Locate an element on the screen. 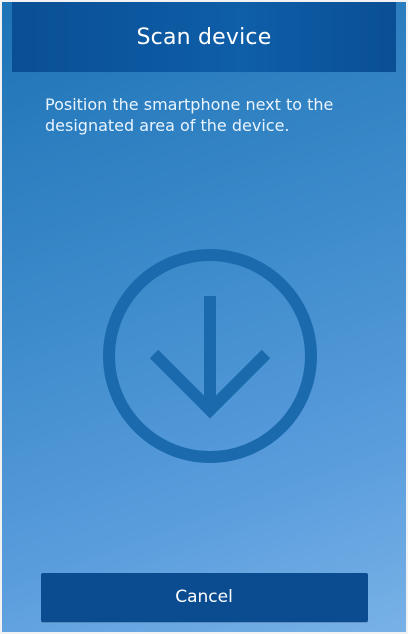 The height and width of the screenshot is (634, 408). cancel-button: Cancel is located at coordinates (204, 597).